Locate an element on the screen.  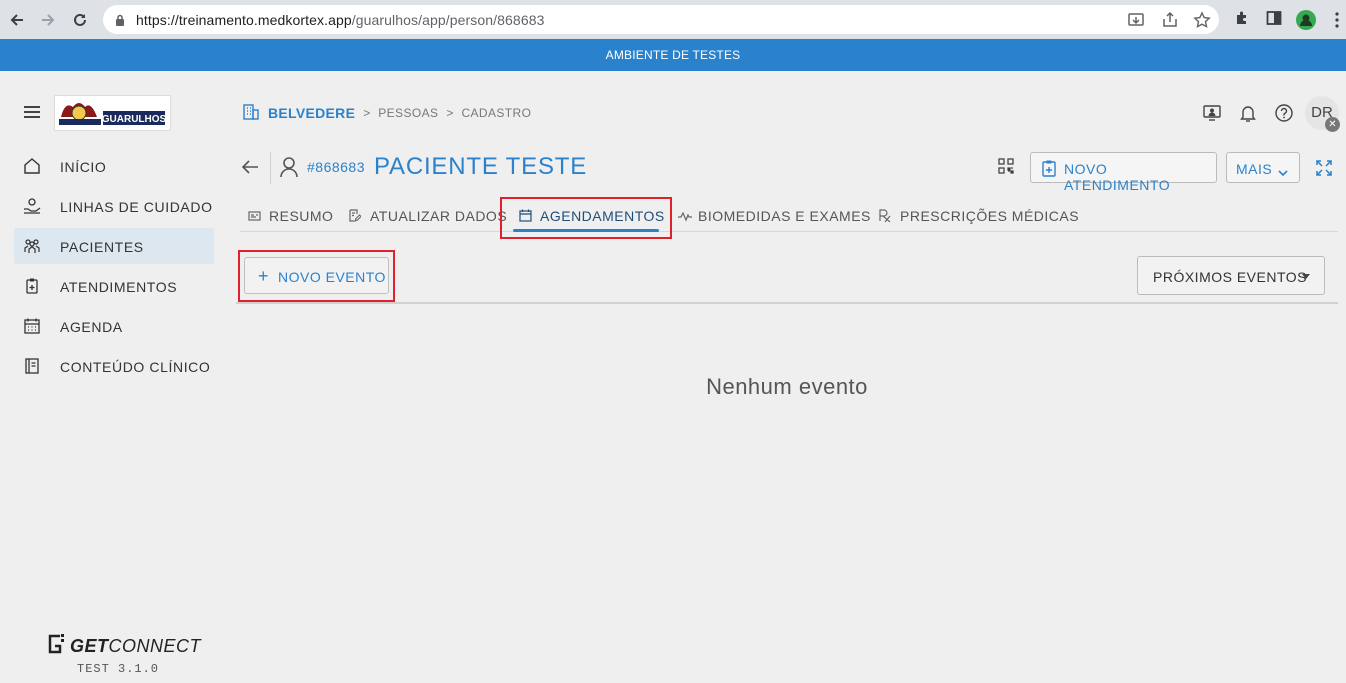
chevron-down-icon is located at coordinates (1283, 172).